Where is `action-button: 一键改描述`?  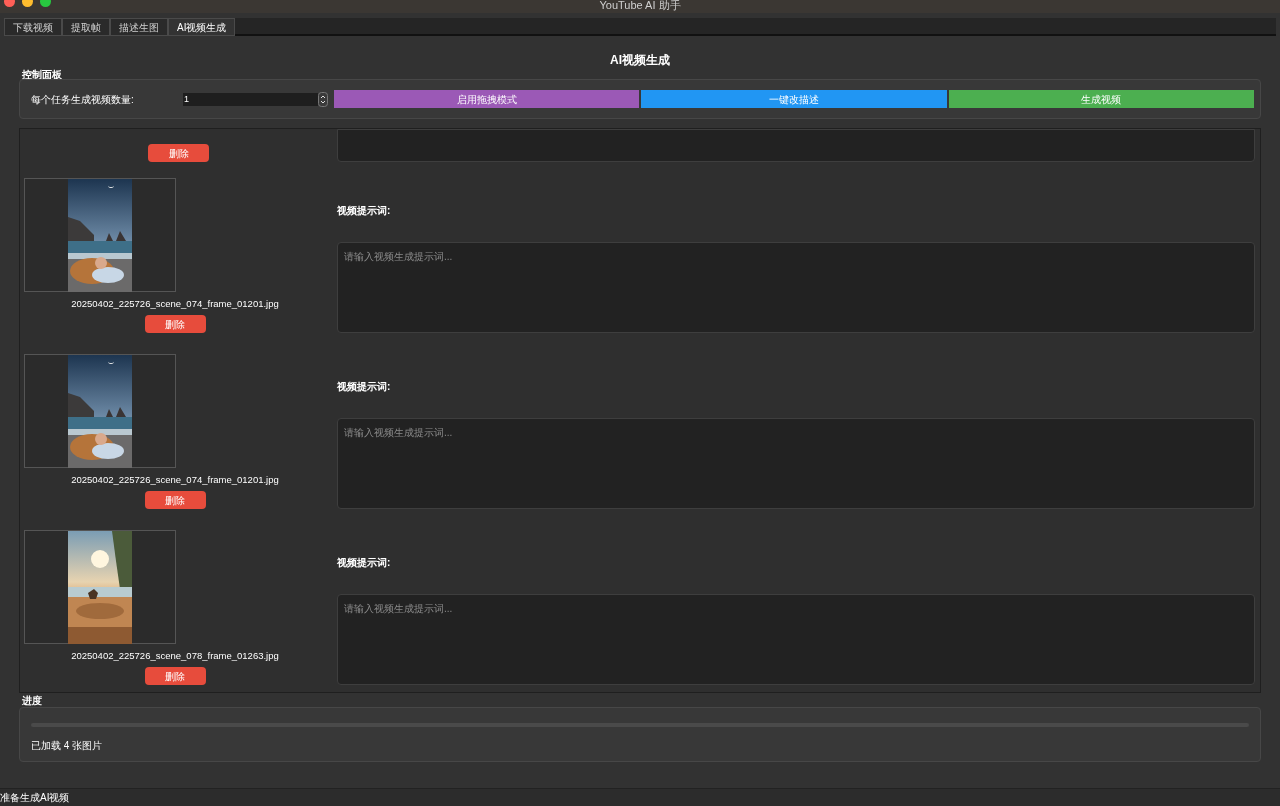
action-button: 一键改描述 is located at coordinates (794, 99).